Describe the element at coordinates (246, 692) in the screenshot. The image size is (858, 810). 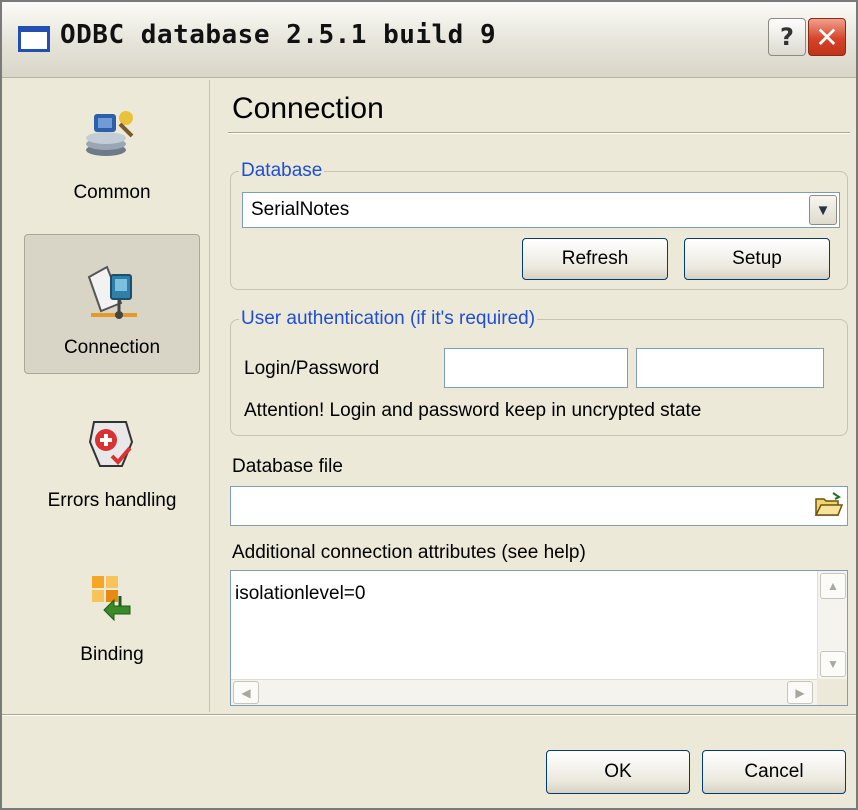
I see `scroll-left-icon: ◀` at that location.